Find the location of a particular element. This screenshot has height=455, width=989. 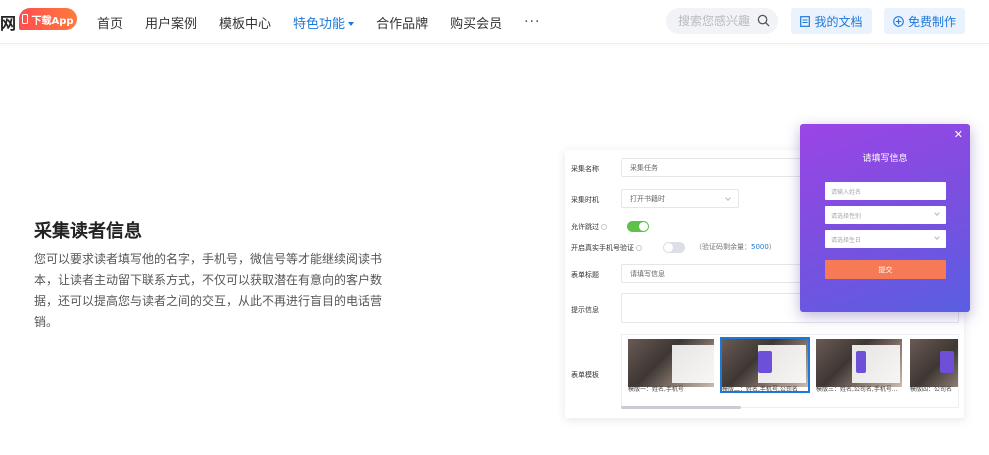

popup-gender-select: 请选择性别 is located at coordinates (885, 215).